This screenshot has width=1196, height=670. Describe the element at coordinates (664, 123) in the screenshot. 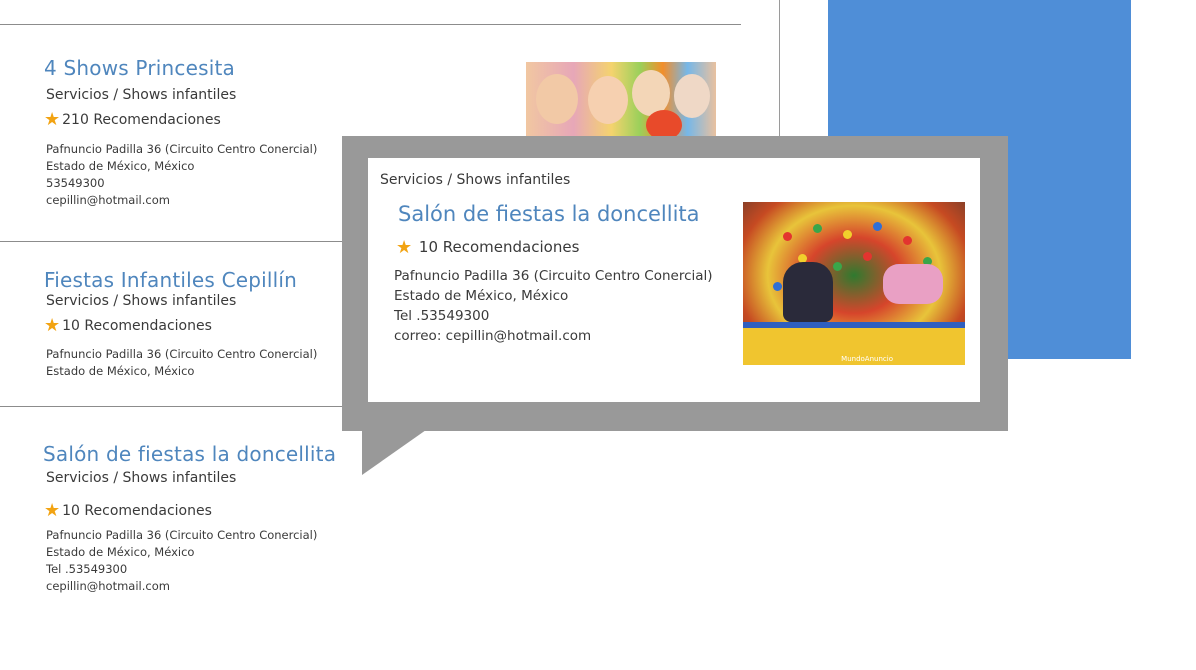

I see `balloon` at that location.